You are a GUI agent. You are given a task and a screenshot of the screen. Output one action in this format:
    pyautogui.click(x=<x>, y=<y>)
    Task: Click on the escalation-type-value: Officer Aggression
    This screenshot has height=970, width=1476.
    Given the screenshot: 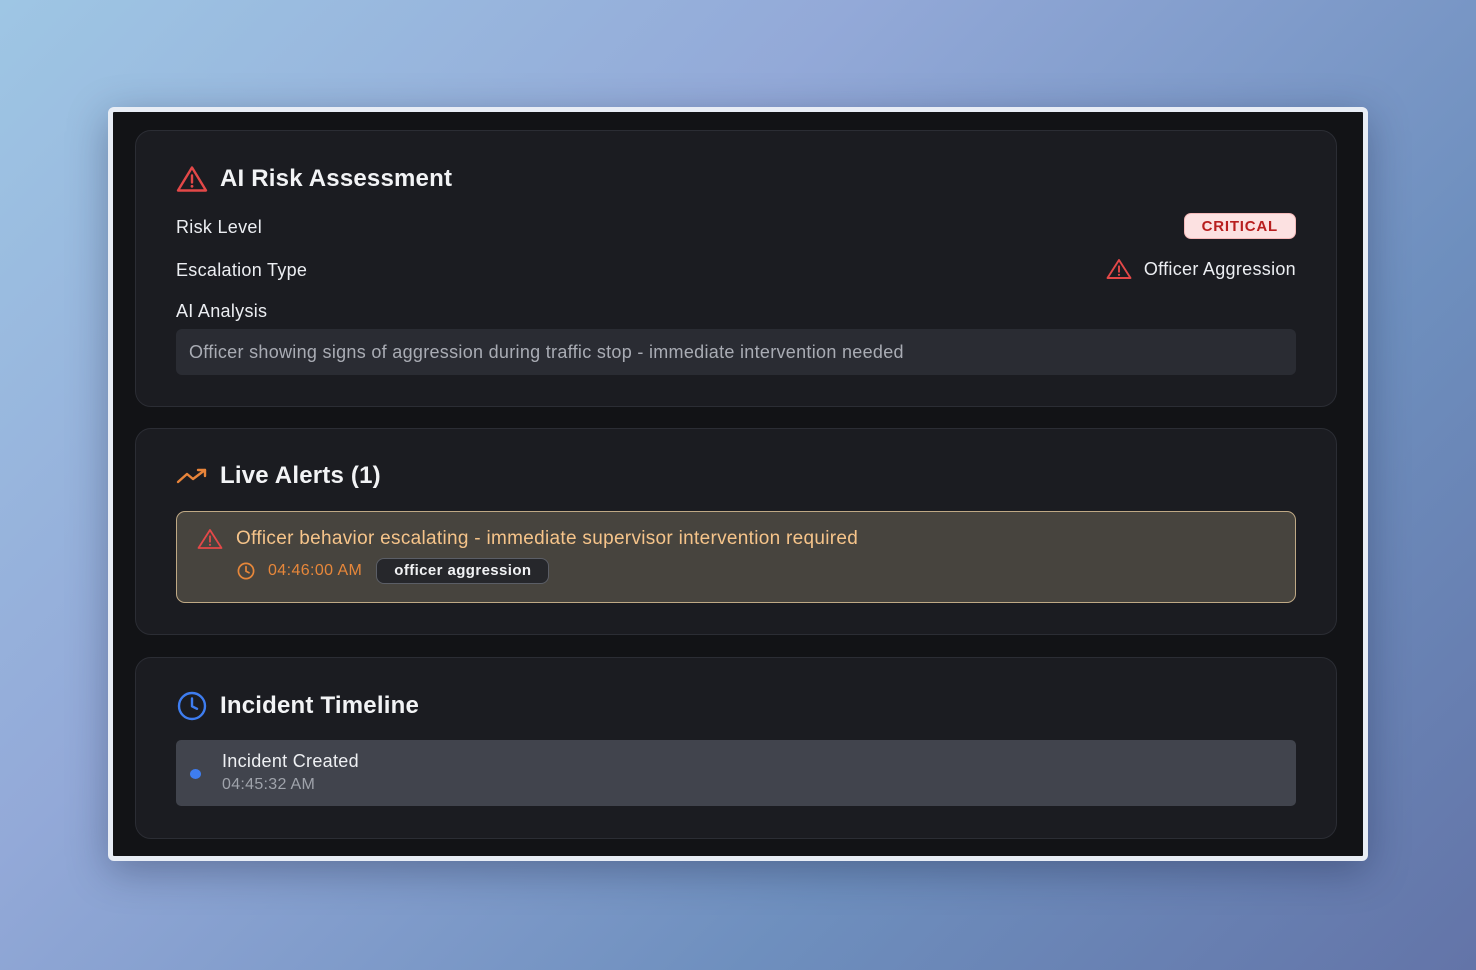 What is the action you would take?
    pyautogui.click(x=1201, y=269)
    